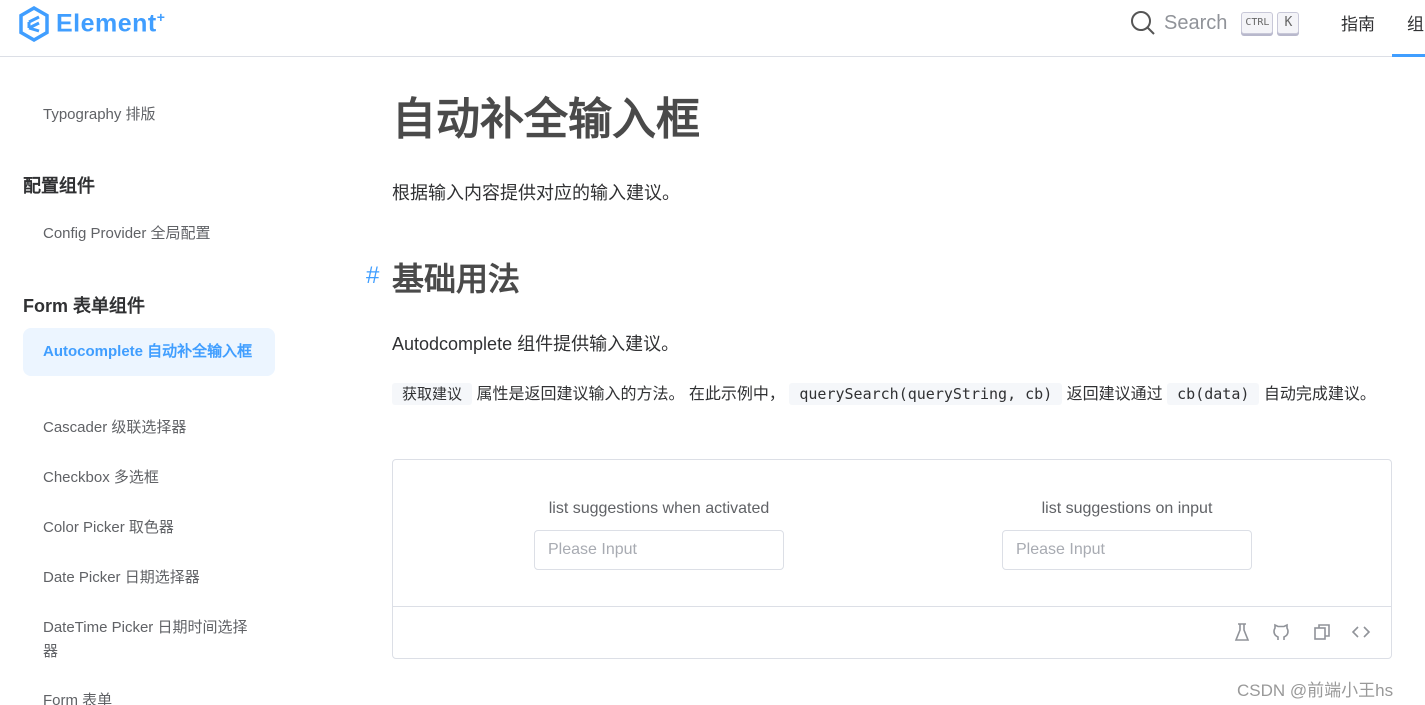 The height and width of the screenshot is (705, 1425). Describe the element at coordinates (1315, 690) in the screenshot. I see `watermark: CSDN @前端小王hs` at that location.